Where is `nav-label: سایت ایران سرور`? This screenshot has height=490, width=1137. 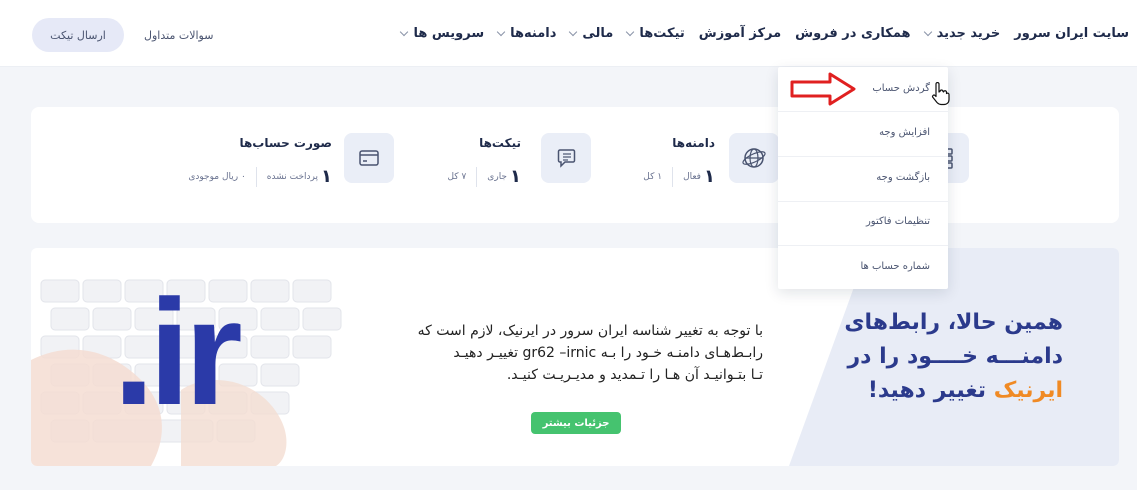
nav-label: سایت ایران سرور is located at coordinates (1071, 33).